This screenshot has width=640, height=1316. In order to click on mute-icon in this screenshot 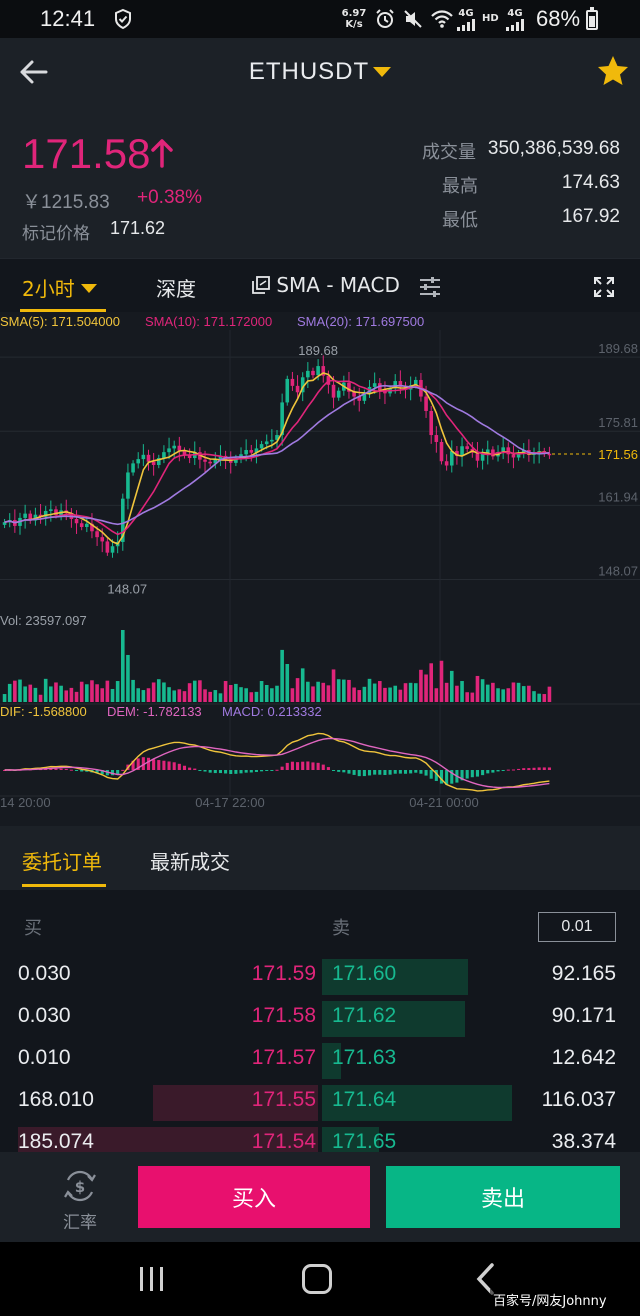, I will do `click(413, 21)`.